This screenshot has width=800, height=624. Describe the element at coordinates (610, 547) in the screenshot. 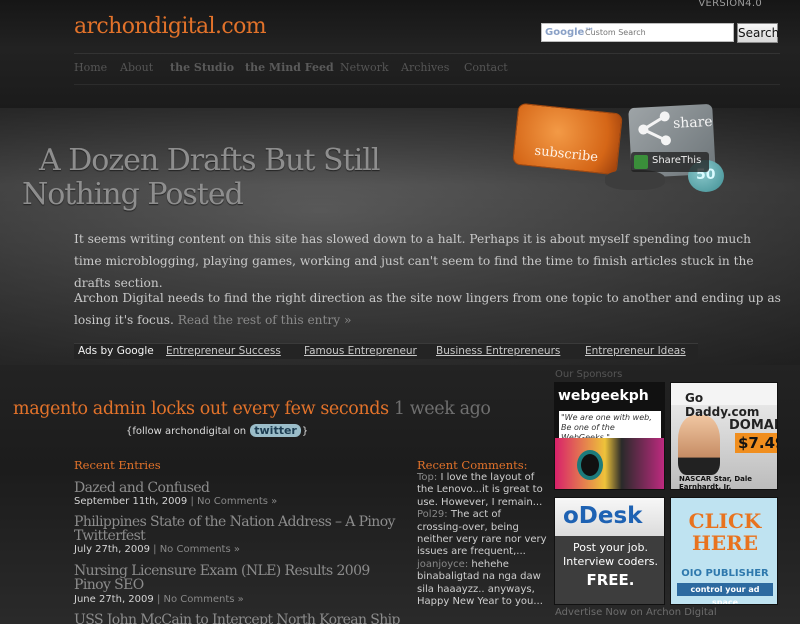

I see `odesk-line1: Post your job.` at that location.